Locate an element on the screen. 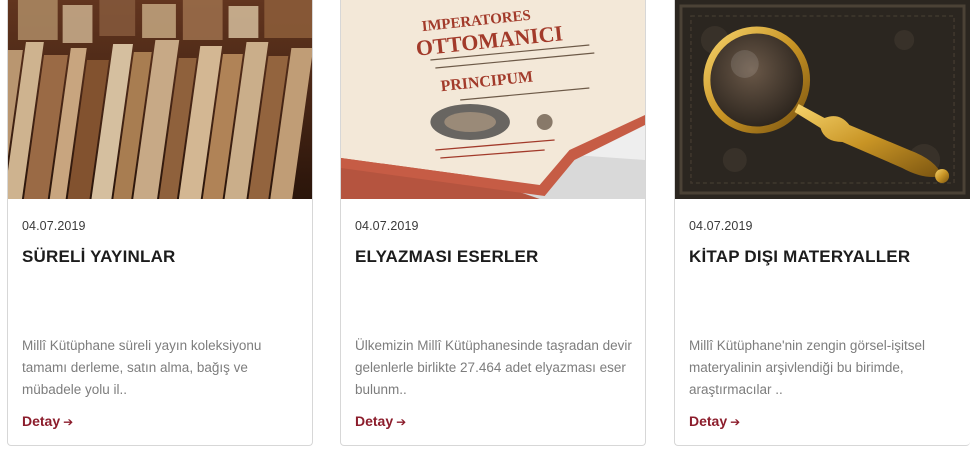 This screenshot has height=449, width=970. books-on-shelf-image is located at coordinates (160, 99).